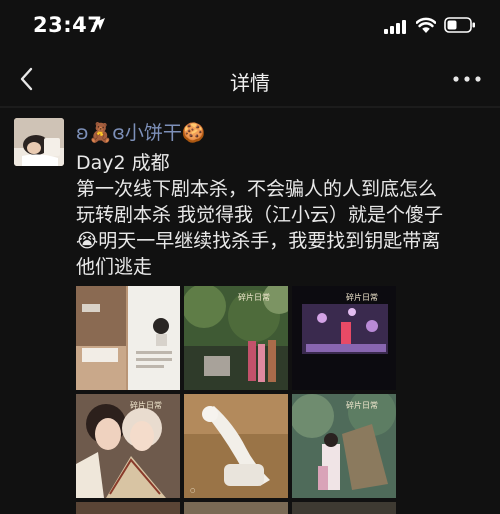 This screenshot has width=500, height=514. Describe the element at coordinates (250, 83) in the screenshot. I see `page-title: 详情` at that location.